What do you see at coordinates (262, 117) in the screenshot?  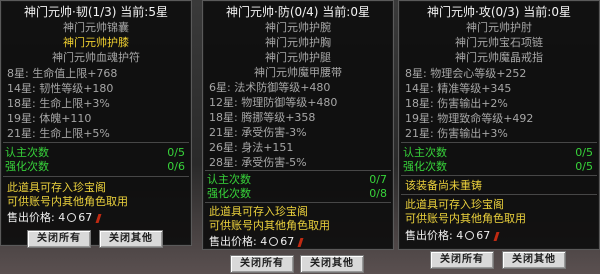 I see `star-attribute: 18星: 腾挪等级+358` at bounding box center [262, 117].